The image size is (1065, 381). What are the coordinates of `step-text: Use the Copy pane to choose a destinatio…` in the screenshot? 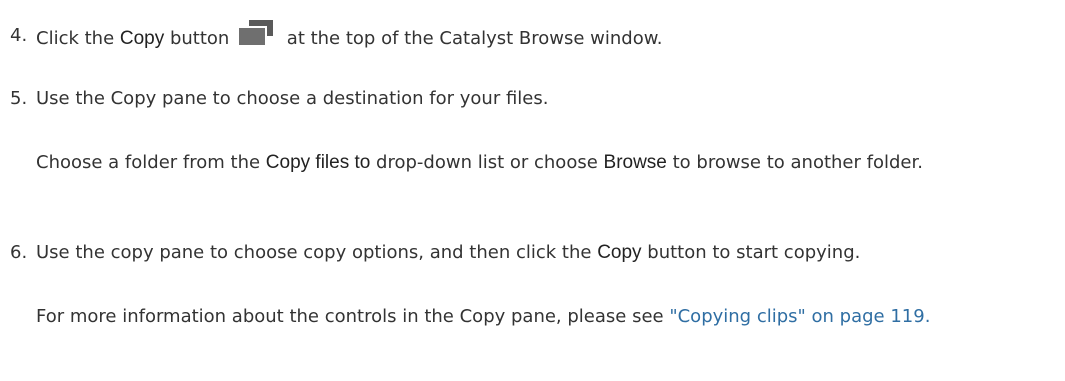 It's located at (292, 98).